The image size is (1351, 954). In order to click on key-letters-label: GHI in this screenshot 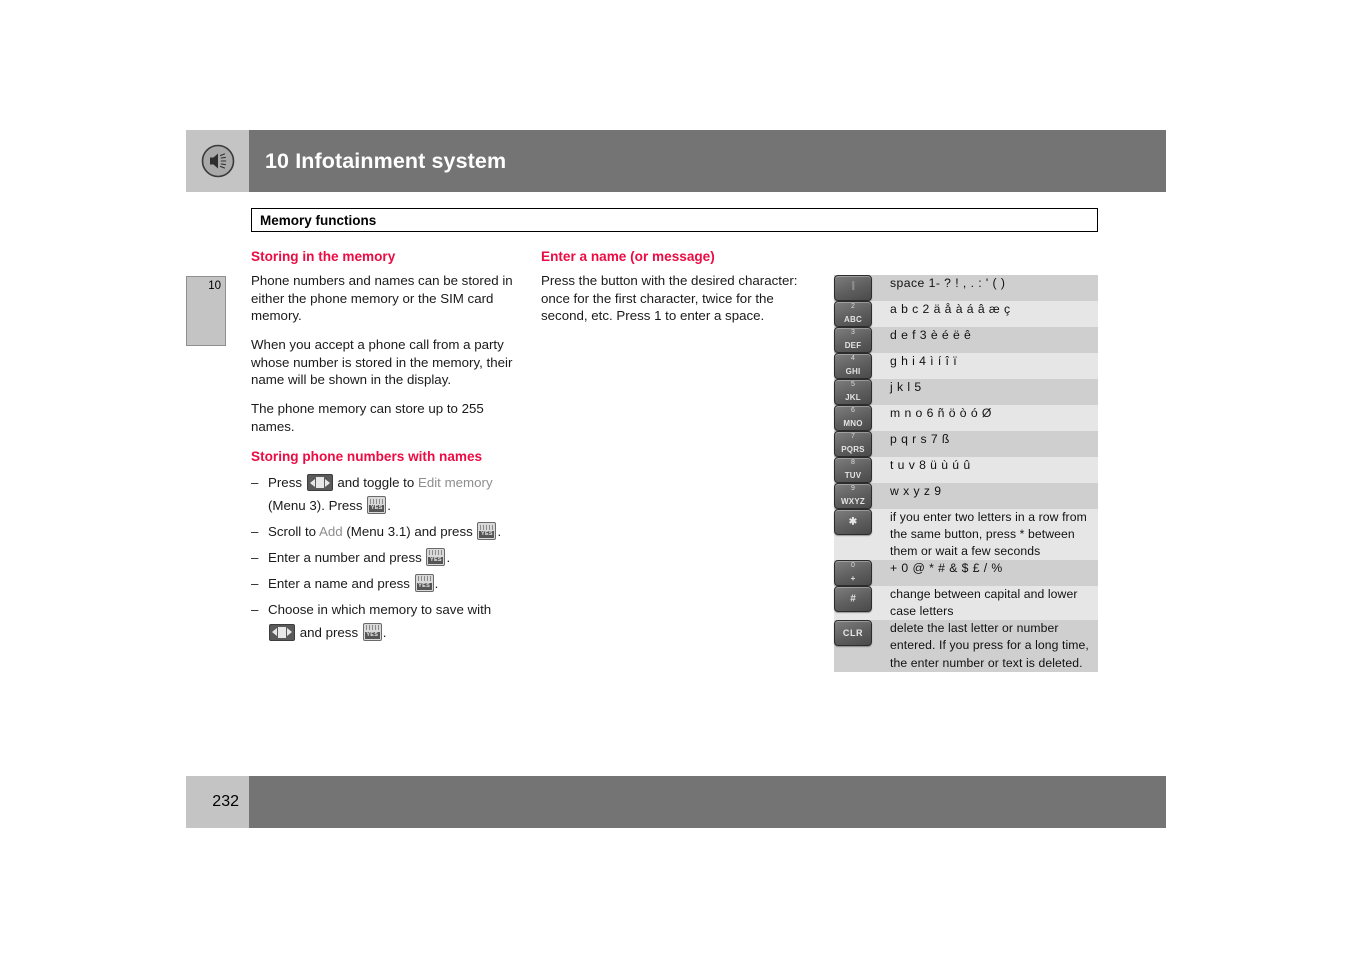, I will do `click(853, 371)`.